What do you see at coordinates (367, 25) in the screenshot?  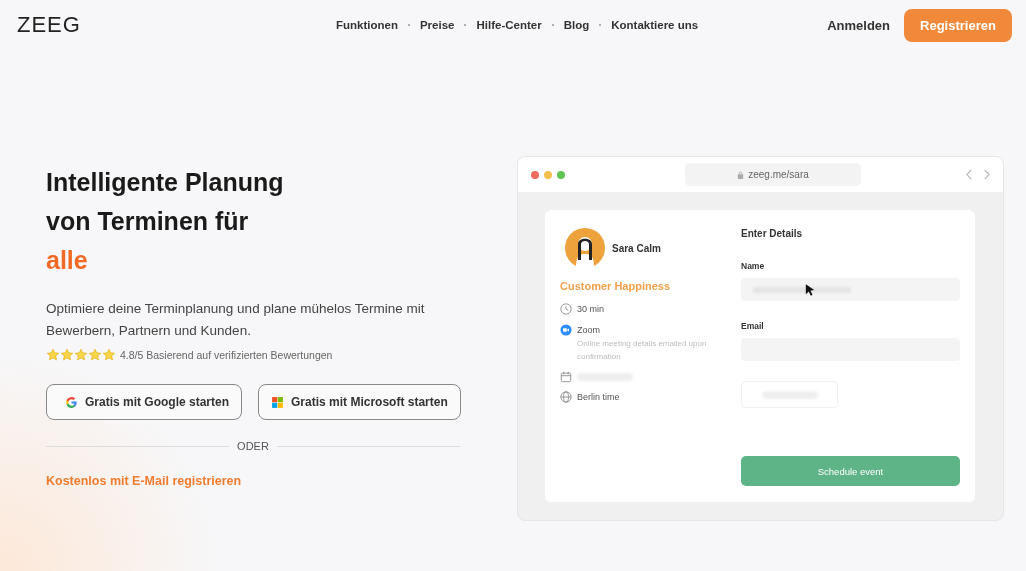 I see `nav-link: Funktionen` at bounding box center [367, 25].